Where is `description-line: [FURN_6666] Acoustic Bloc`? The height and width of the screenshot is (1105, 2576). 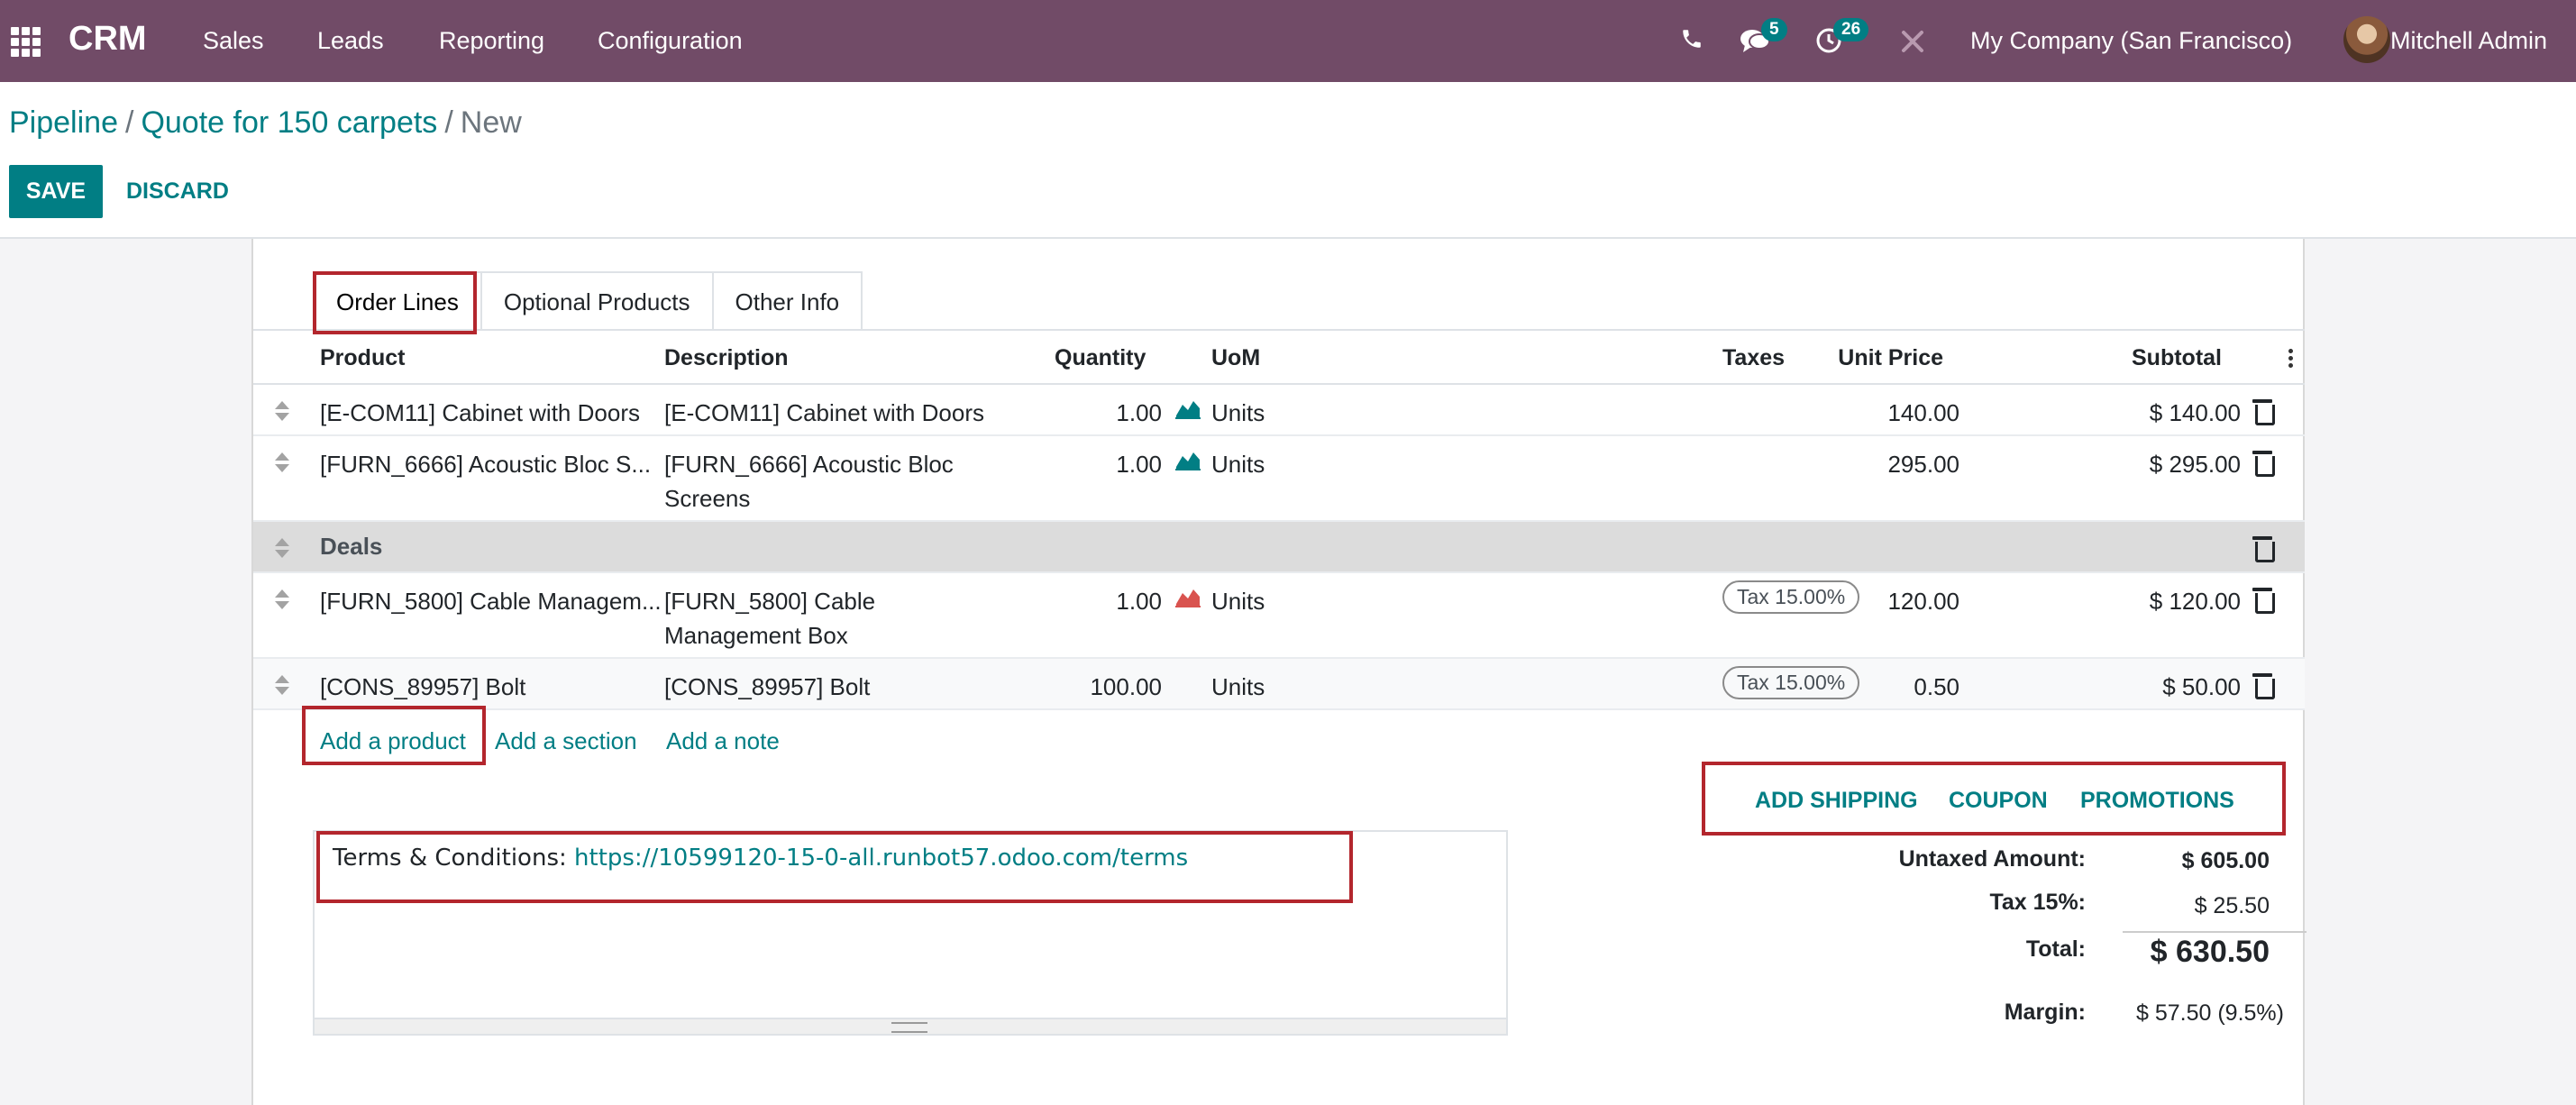
description-line: [FURN_6666] Acoustic Bloc is located at coordinates (809, 465).